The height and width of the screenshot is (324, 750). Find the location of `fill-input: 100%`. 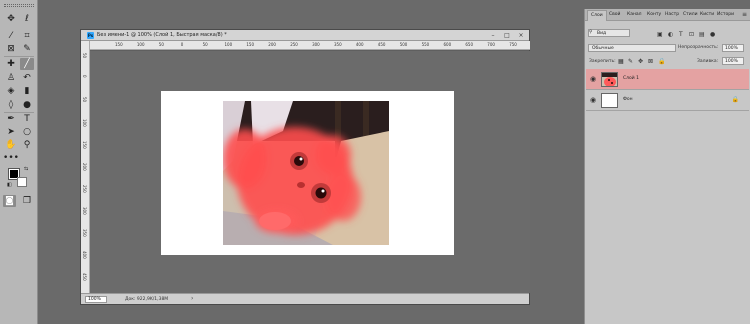

fill-input: 100% is located at coordinates (733, 61).